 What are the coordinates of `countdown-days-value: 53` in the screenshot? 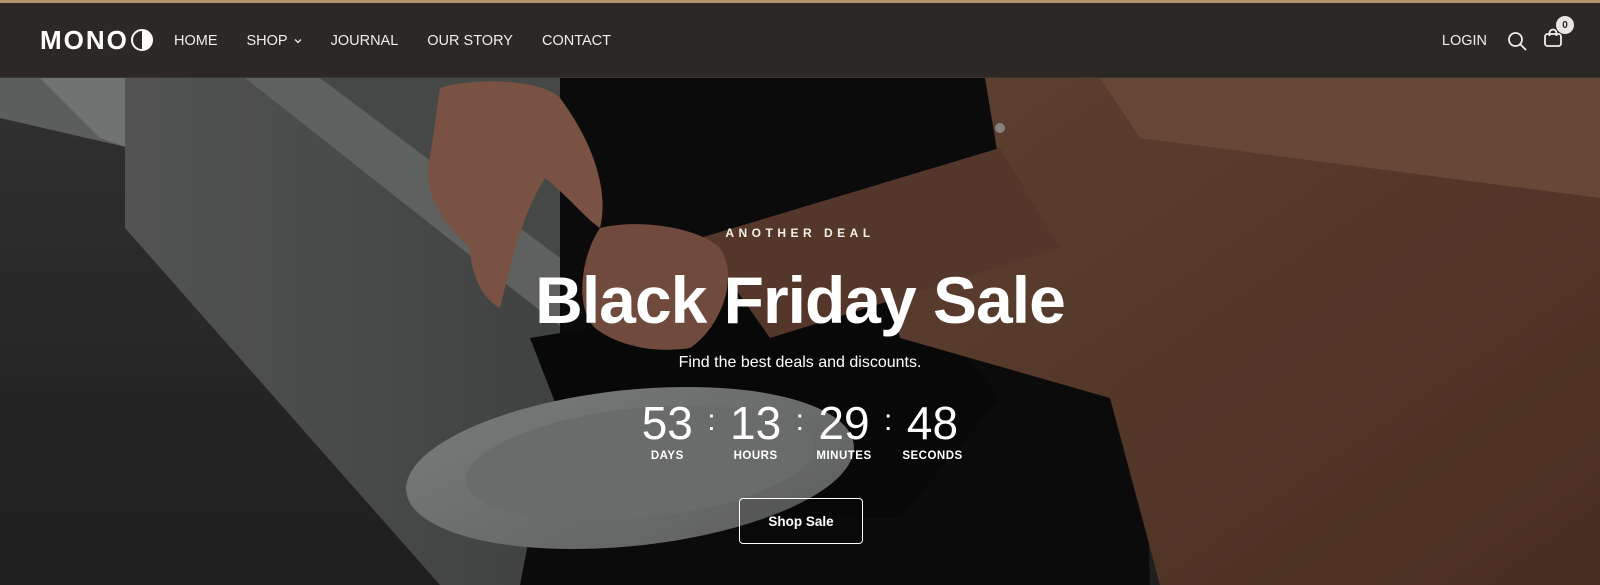 It's located at (667, 423).